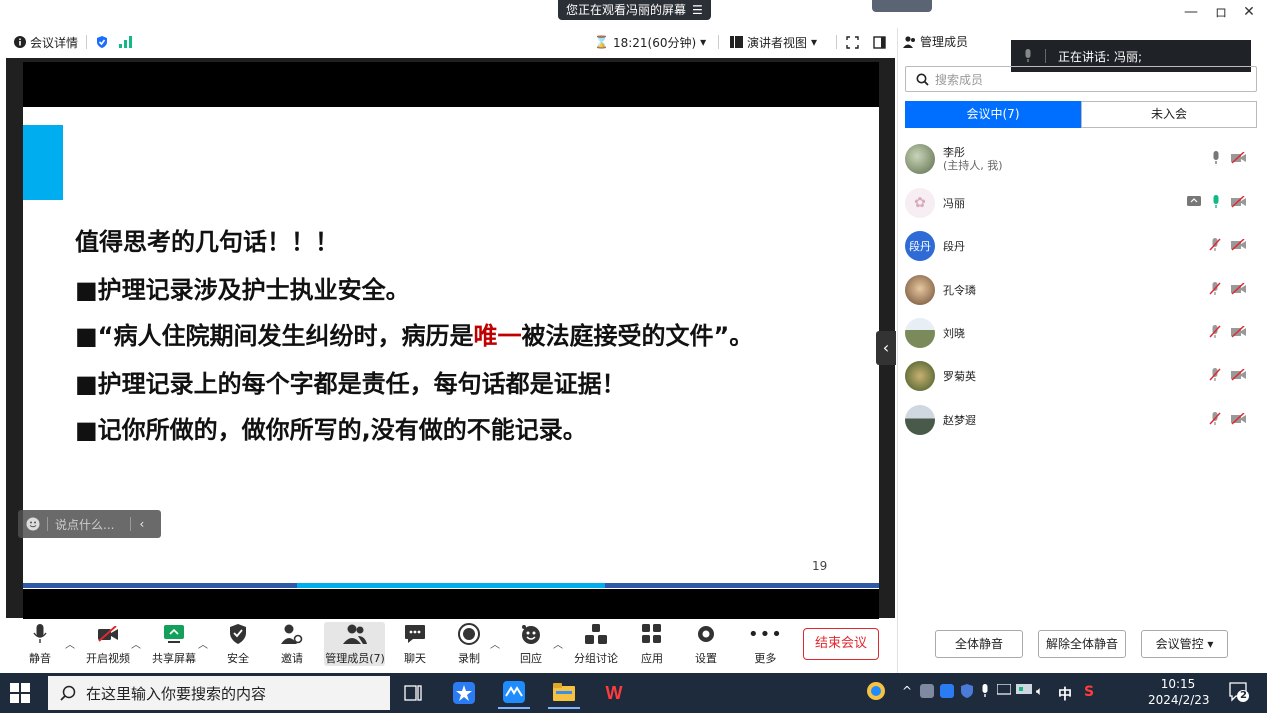 The height and width of the screenshot is (713, 1267). Describe the element at coordinates (87, 42) in the screenshot. I see `divider` at that location.